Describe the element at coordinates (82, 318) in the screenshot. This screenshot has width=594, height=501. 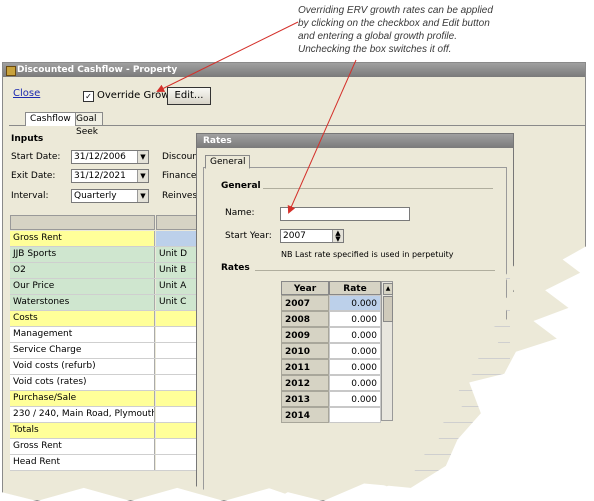
I see `grid-row-label: Costs` at that location.